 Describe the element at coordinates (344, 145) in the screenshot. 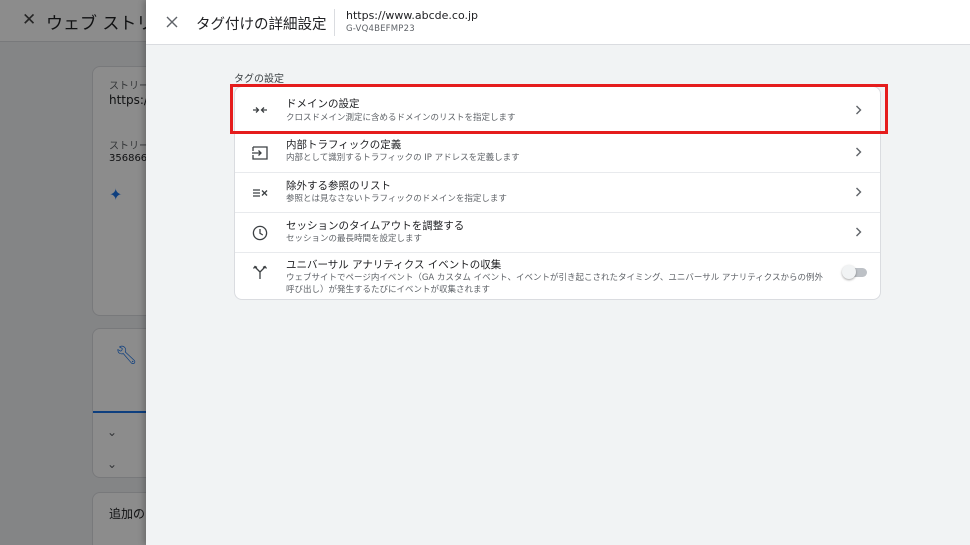

I see `list-item-title: 内部トラフィックの定義` at that location.